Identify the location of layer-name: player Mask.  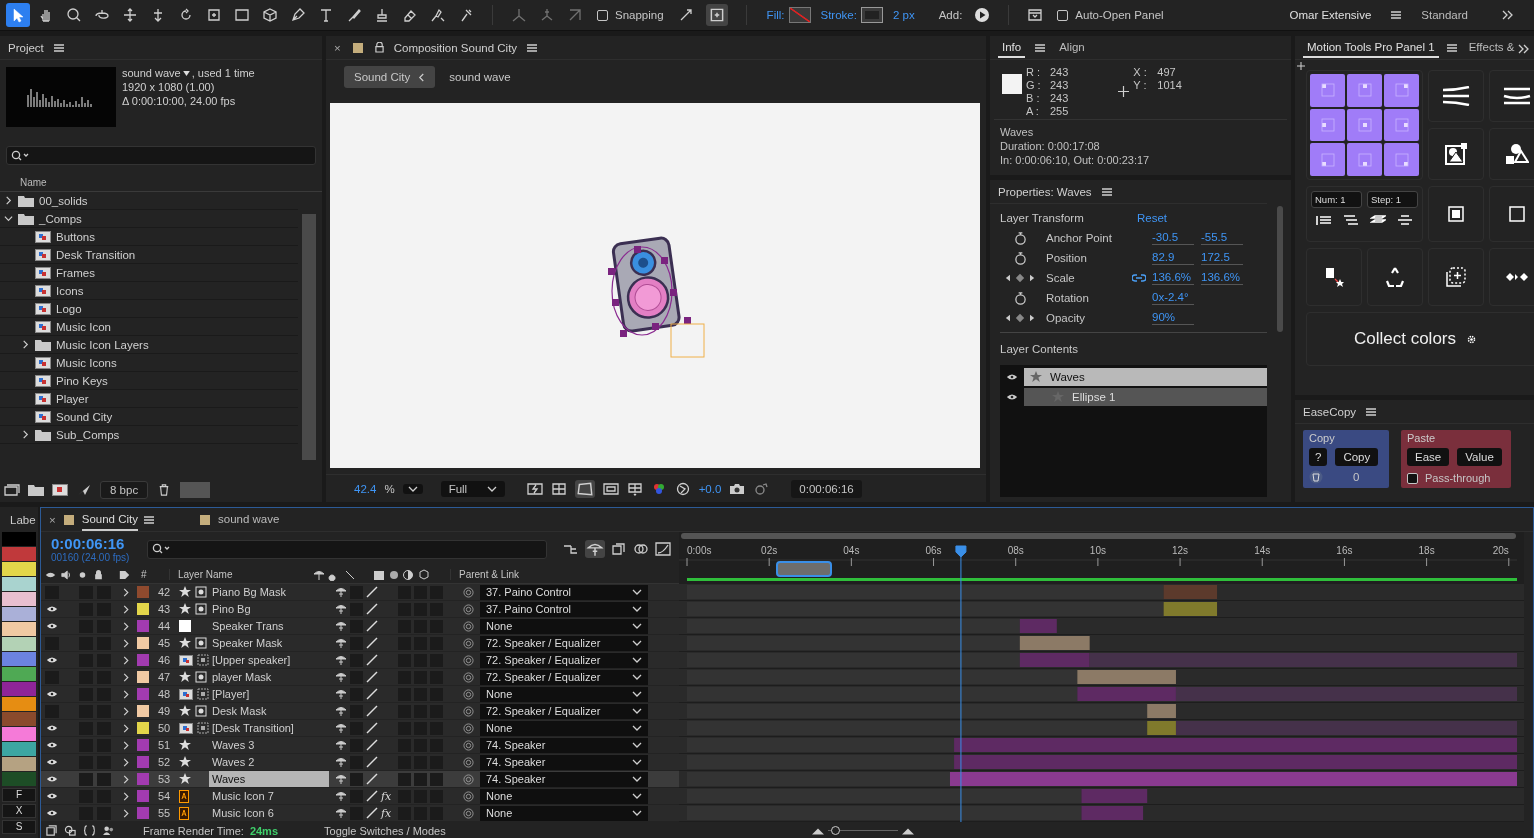
(269, 677).